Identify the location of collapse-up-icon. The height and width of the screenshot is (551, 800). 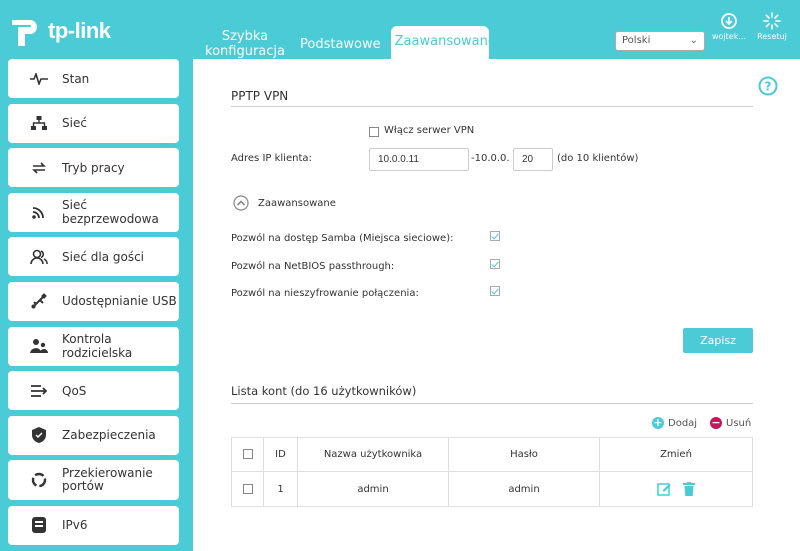
(241, 203).